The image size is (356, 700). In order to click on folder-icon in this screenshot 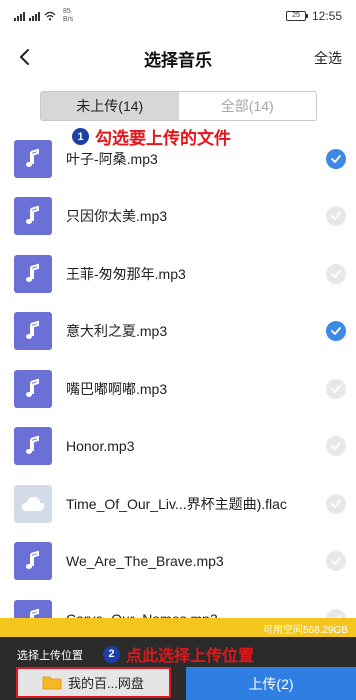, I will do `click(52, 683)`.